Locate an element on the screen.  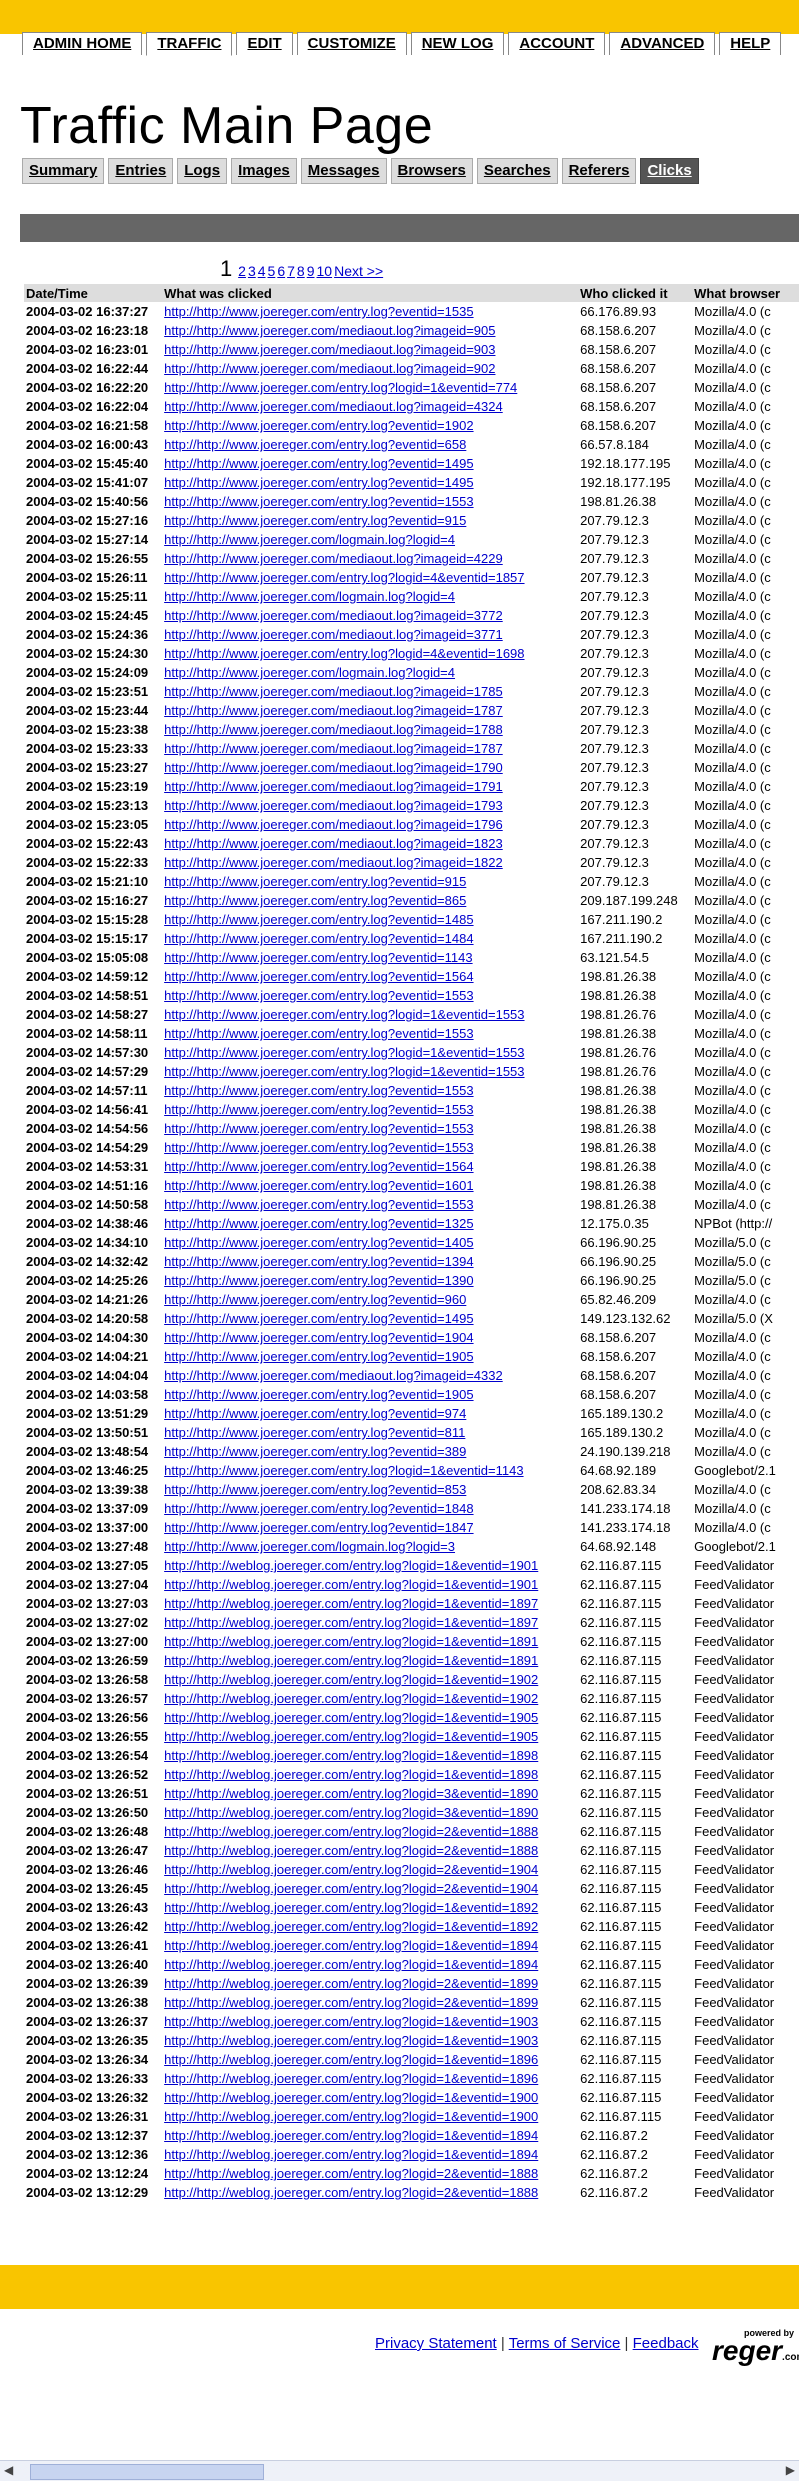
tab-customize: CUSTOMIZE is located at coordinates (351, 43).